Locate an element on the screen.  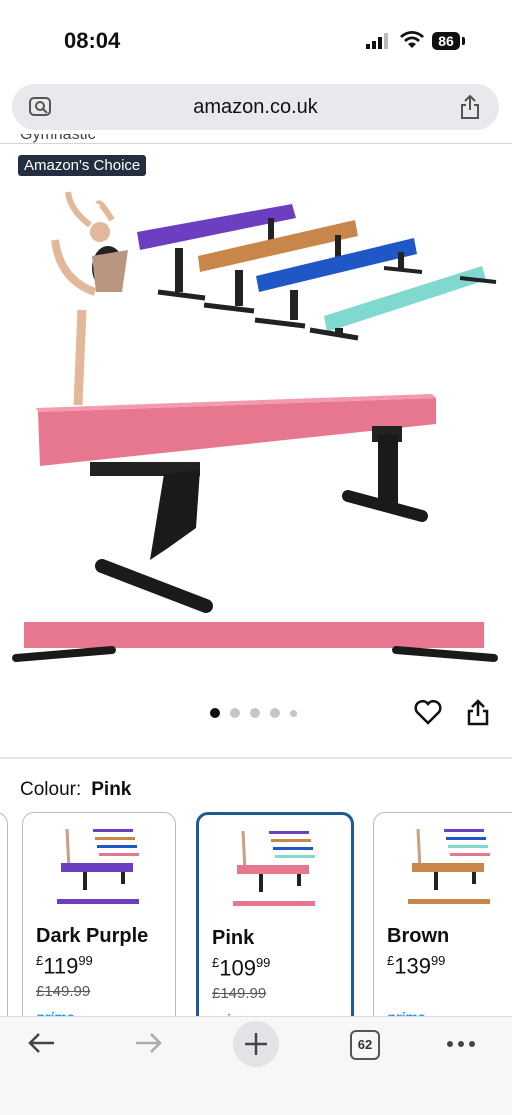
pink-thumbnail is located at coordinates (274, 868).